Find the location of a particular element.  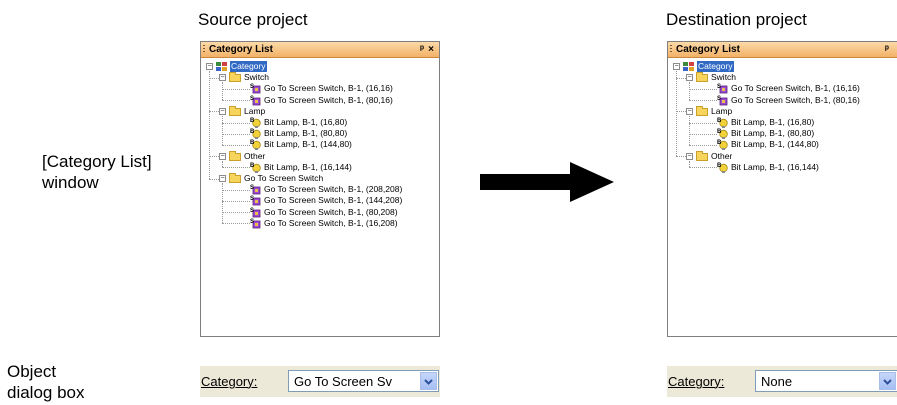

source-category-value: Go To Screen Sv is located at coordinates (343, 381).